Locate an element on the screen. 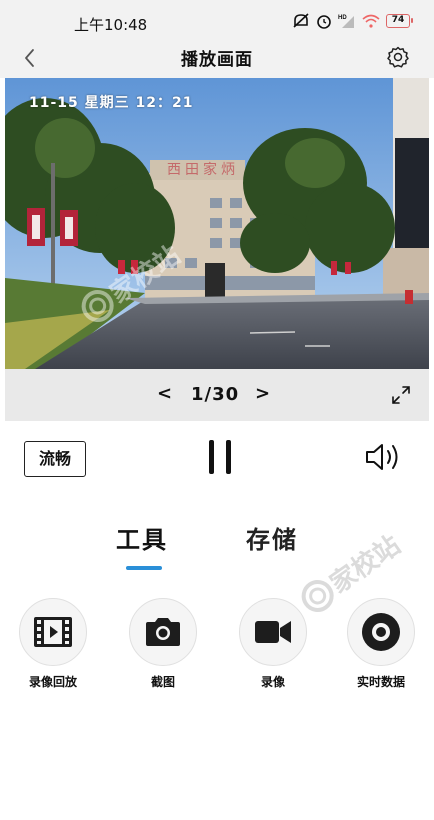  tool-screenshot-button is located at coordinates (163, 632).